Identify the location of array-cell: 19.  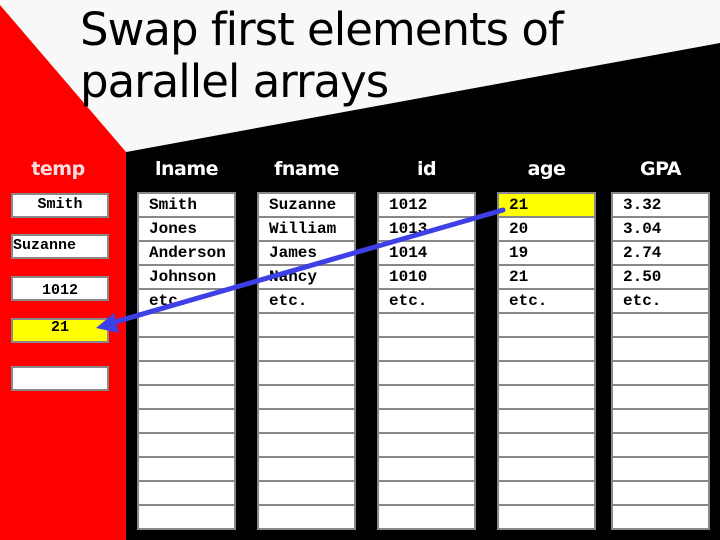
(546, 253).